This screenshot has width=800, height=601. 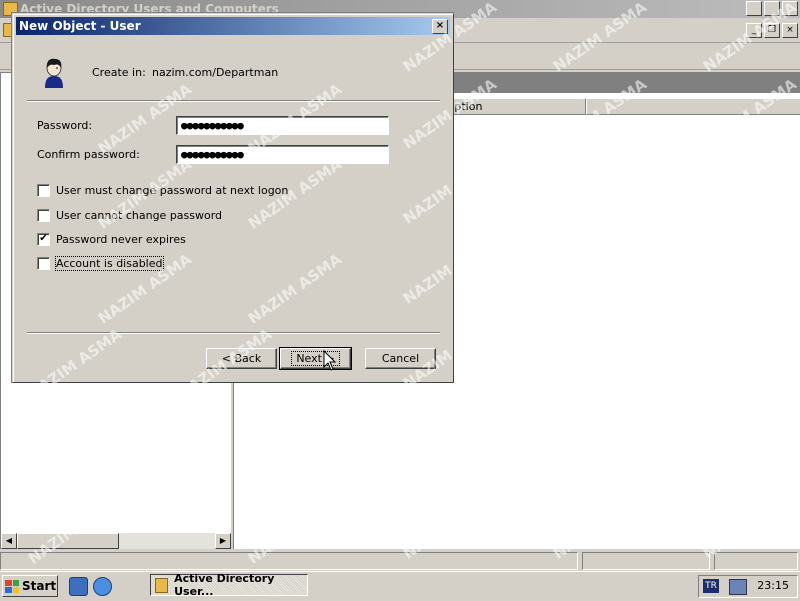 I want to click on checkbox-label: User must change password at next logon, so click(x=172, y=190).